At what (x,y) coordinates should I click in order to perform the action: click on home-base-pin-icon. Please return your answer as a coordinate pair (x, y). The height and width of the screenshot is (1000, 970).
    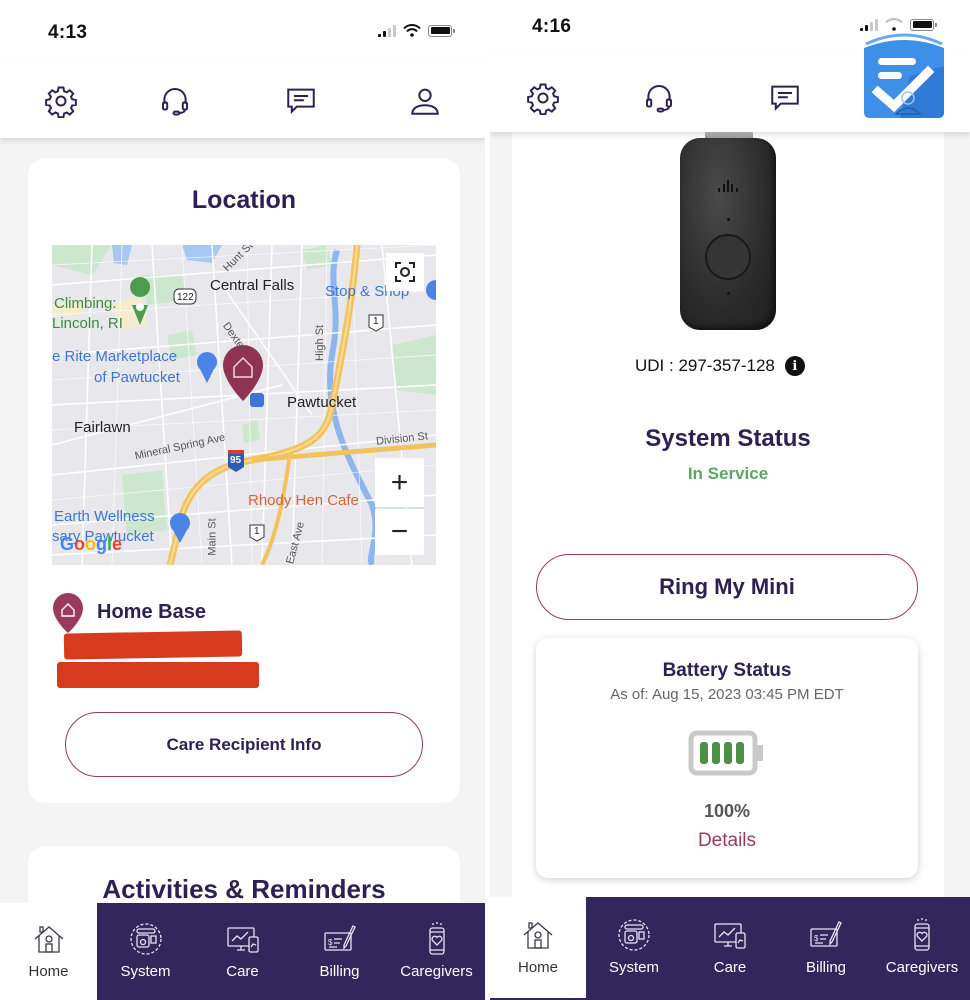
    Looking at the image, I should click on (68, 613).